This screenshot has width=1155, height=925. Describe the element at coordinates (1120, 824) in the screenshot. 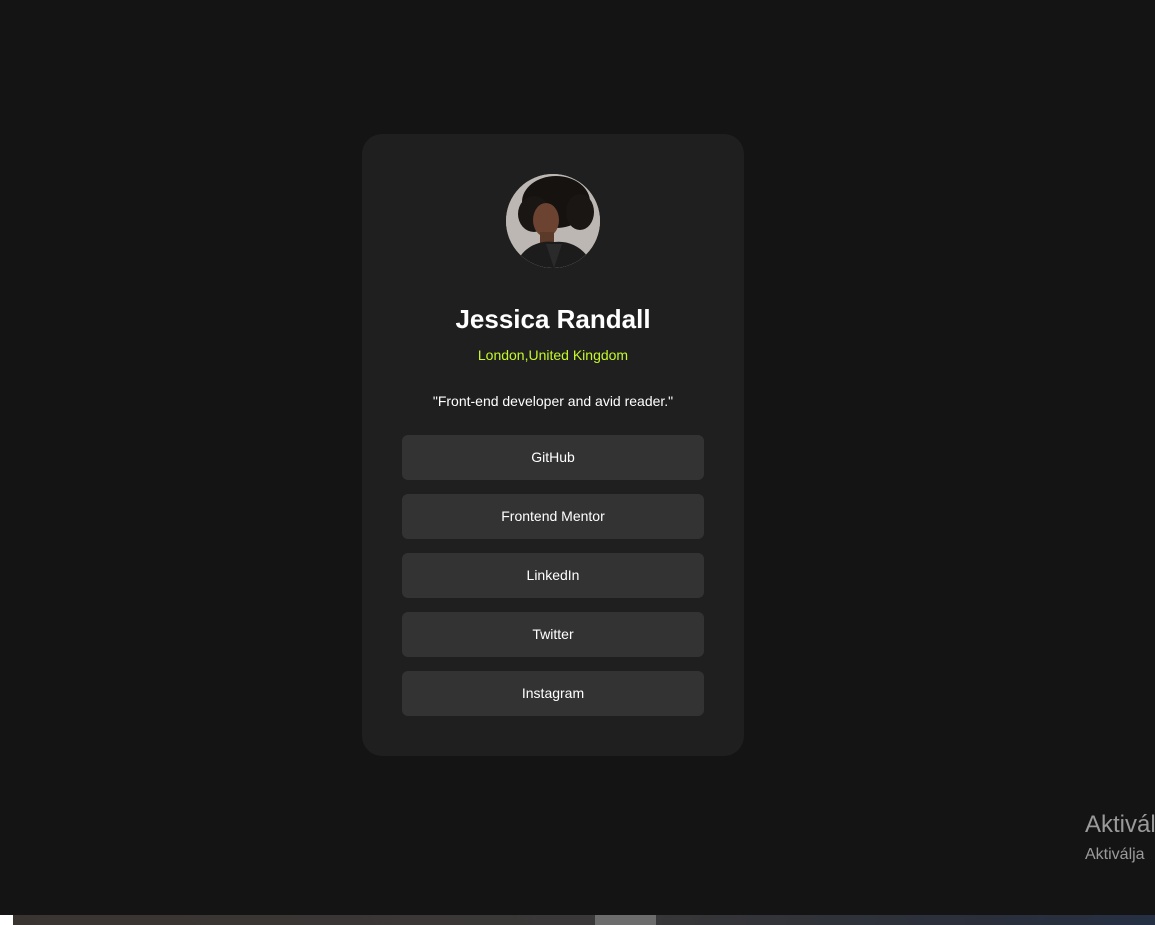

I see `windows-activation-title: Aktivál` at that location.